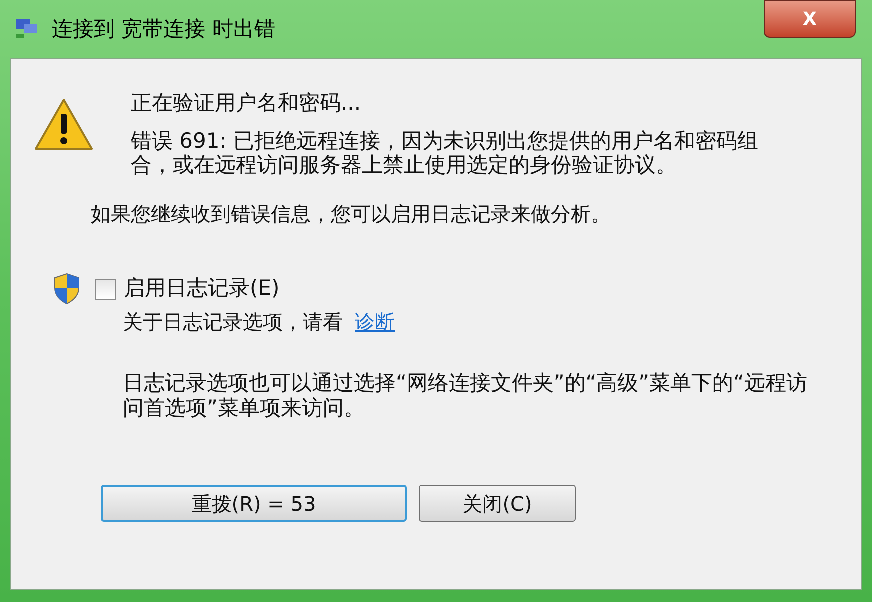 This screenshot has height=602, width=872. What do you see at coordinates (105, 289) in the screenshot?
I see `checkbox` at bounding box center [105, 289].